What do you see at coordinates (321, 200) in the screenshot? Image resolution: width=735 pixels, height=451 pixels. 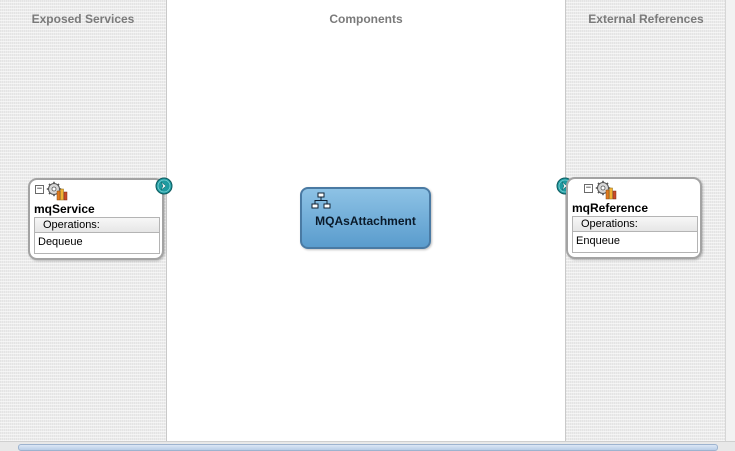 I see `bpel-flow-icon` at bounding box center [321, 200].